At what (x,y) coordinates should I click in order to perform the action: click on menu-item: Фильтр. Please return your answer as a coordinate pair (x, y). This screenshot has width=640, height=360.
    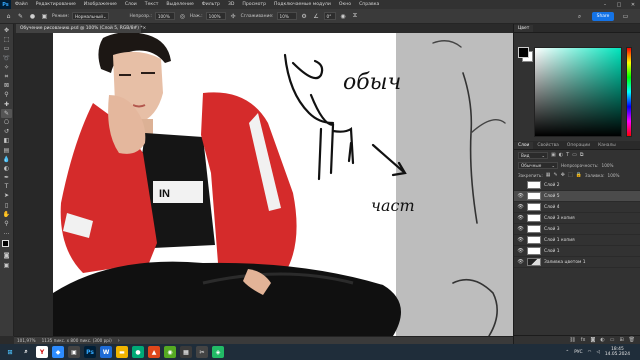
    Looking at the image, I should click on (211, 4).